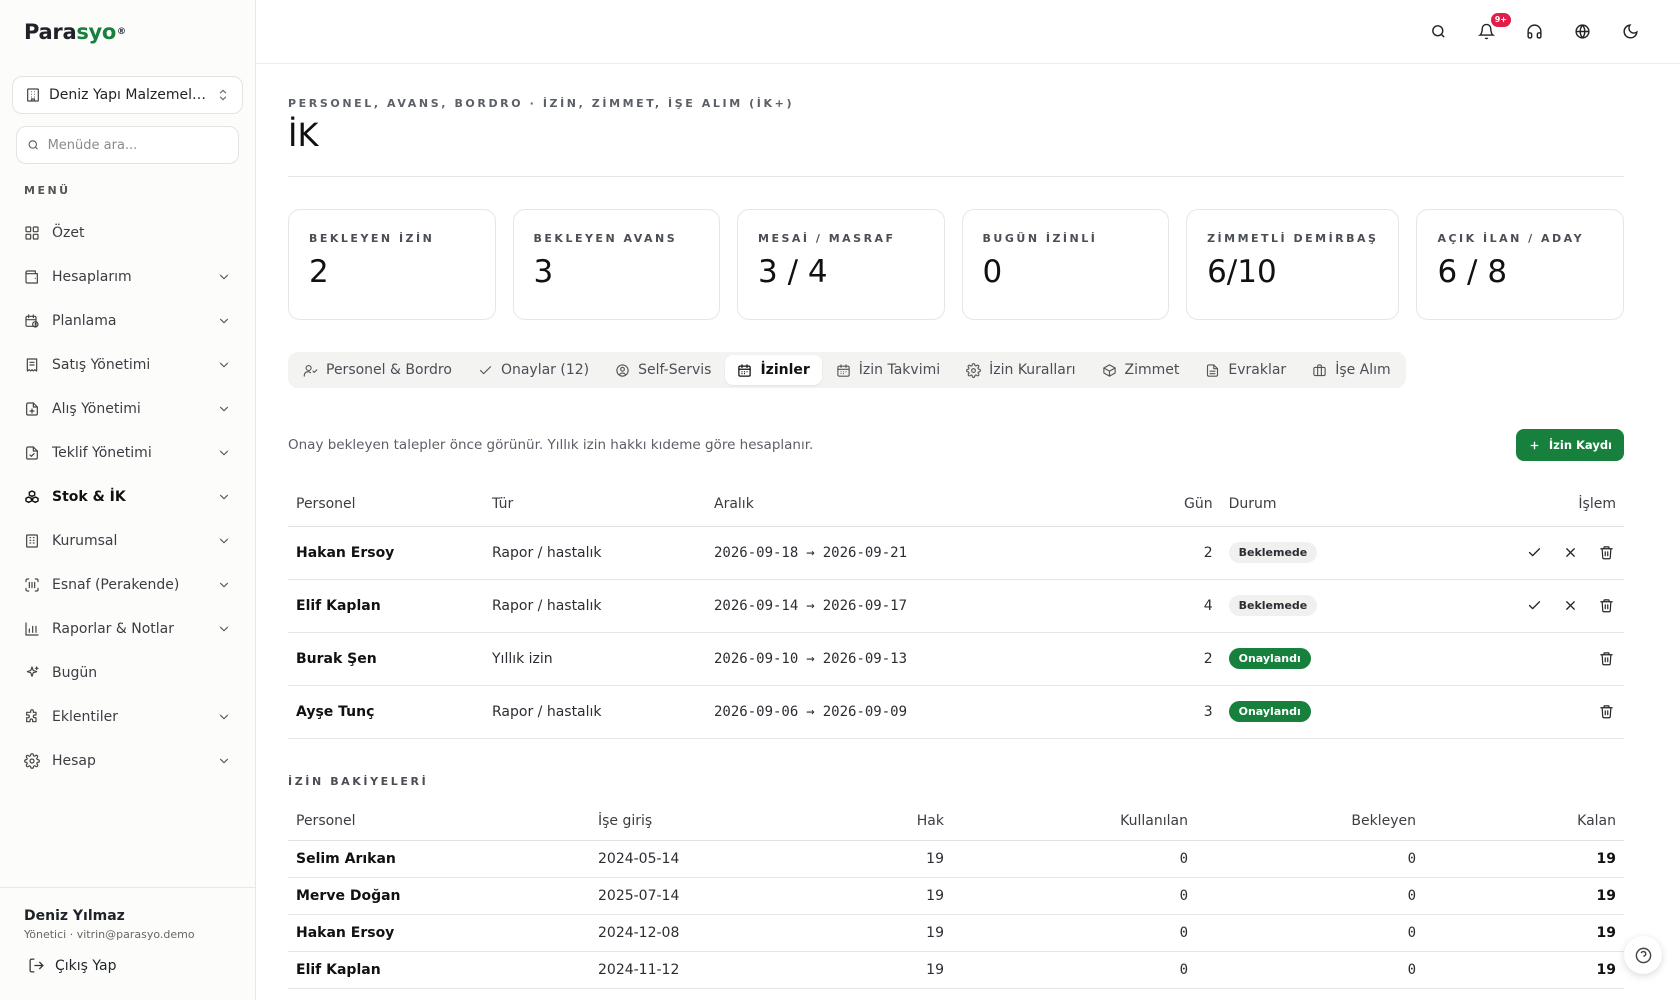  Describe the element at coordinates (127, 965) in the screenshot. I see `logout-button: Çıkış Yap` at that location.